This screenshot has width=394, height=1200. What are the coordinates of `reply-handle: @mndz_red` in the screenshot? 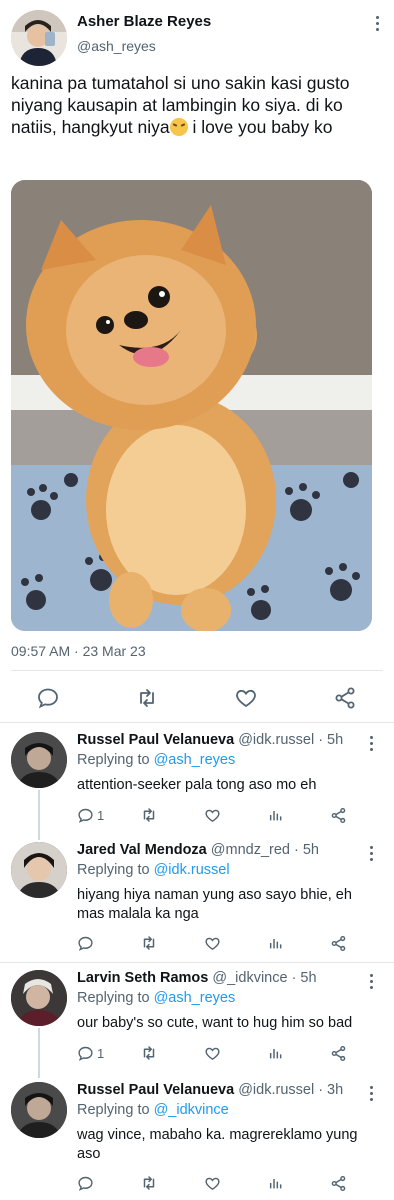 It's located at (250, 850).